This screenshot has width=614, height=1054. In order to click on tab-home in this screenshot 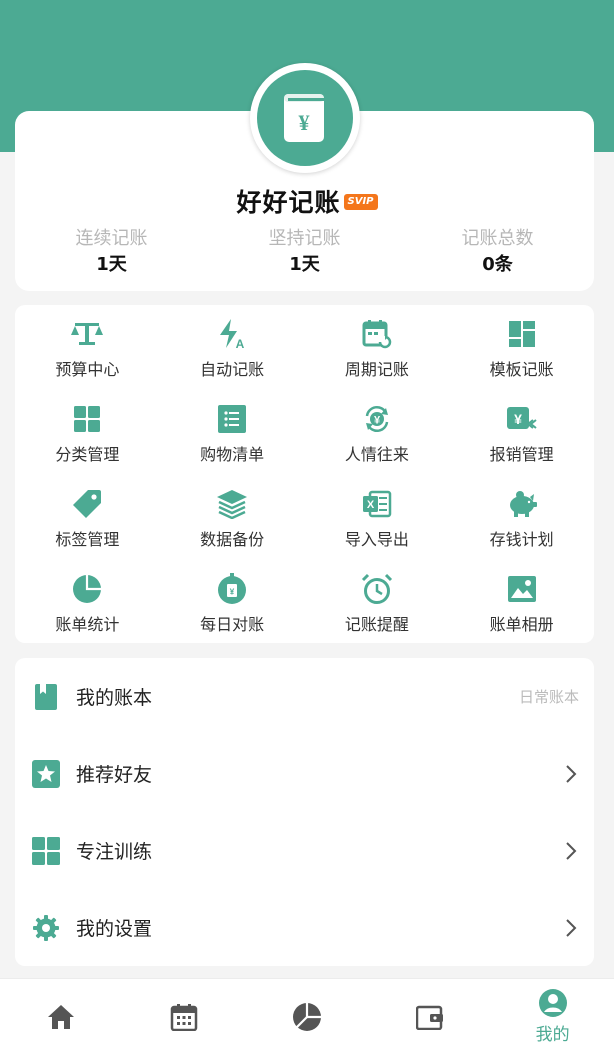, I will do `click(61, 1016)`.